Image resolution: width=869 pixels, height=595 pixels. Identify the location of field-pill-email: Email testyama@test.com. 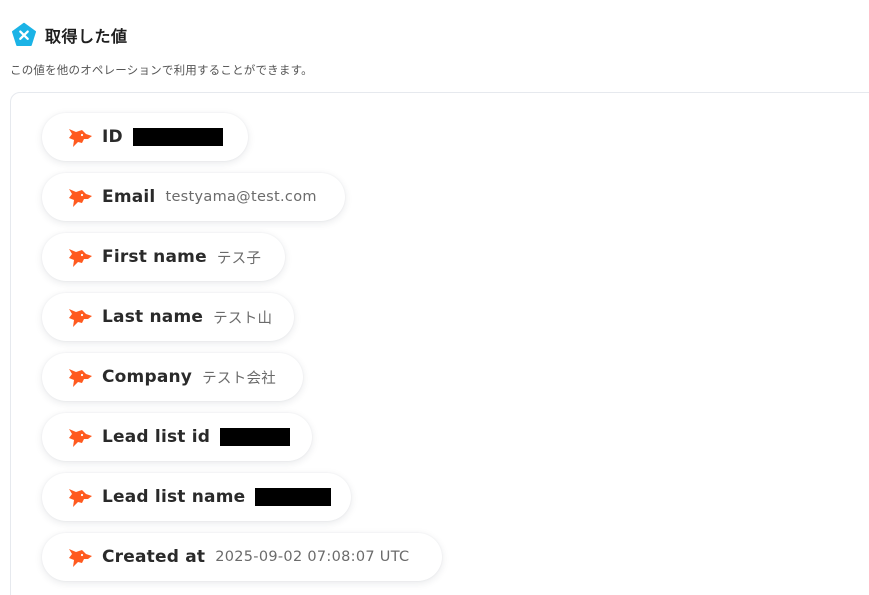
(193, 197).